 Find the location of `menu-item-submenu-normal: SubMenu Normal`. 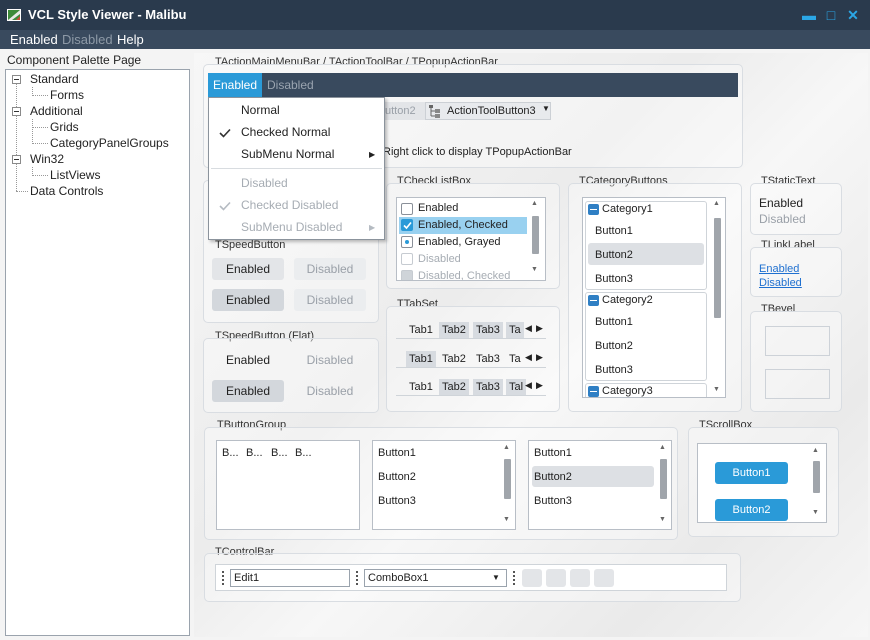

menu-item-submenu-normal: SubMenu Normal is located at coordinates (287, 154).